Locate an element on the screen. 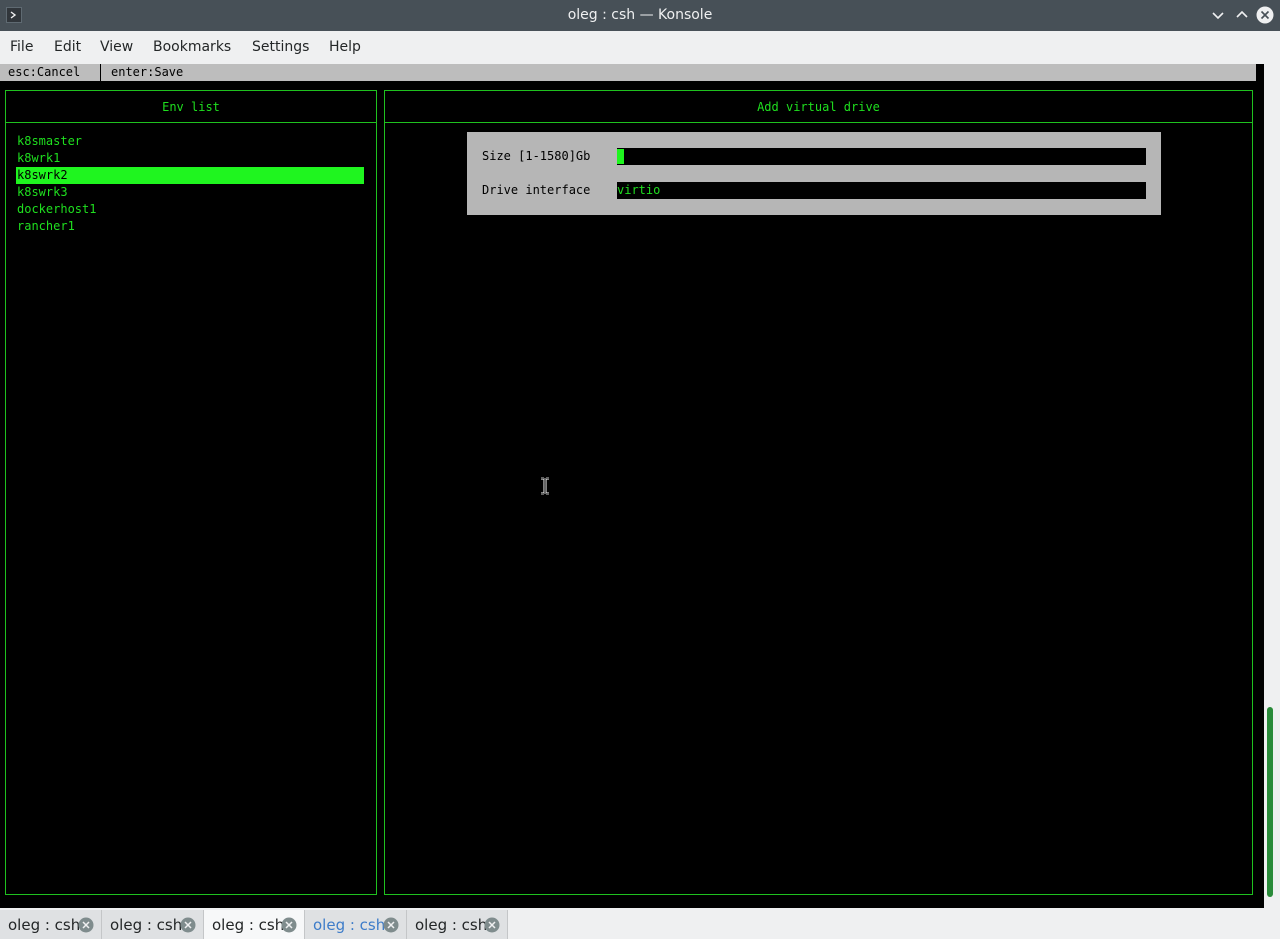 The width and height of the screenshot is (1280, 939). menu-edit: Edit is located at coordinates (67, 47).